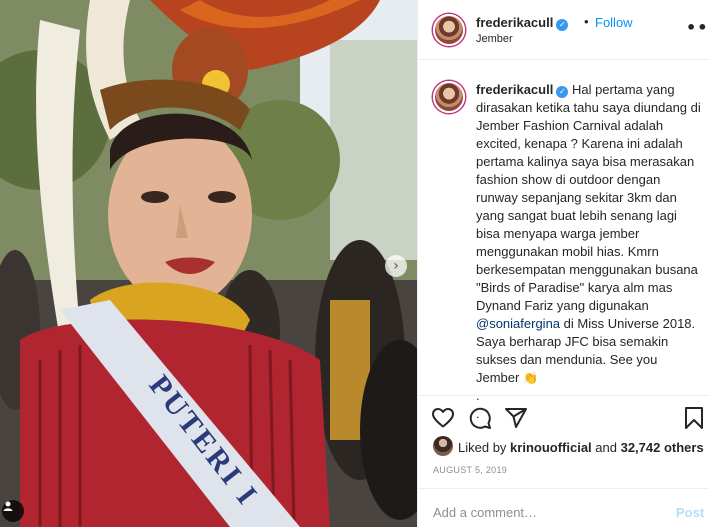  I want to click on clapping-hands-emoji: 👏, so click(530, 378).